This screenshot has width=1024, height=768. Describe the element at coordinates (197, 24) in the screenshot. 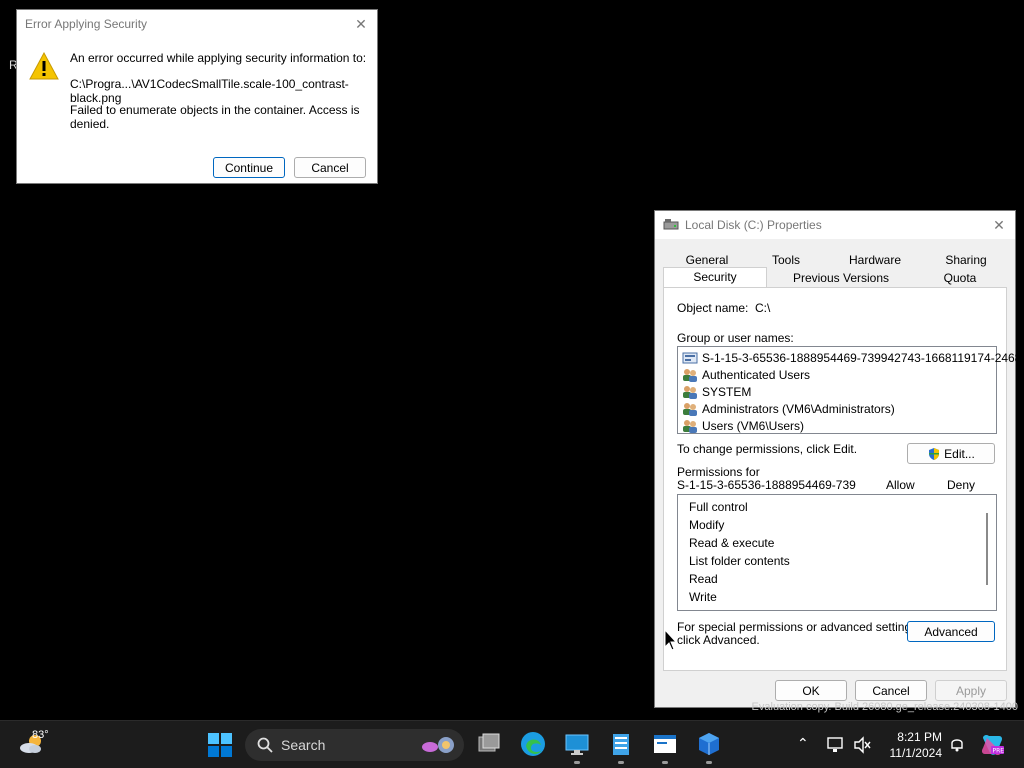

I see `error-dialog-titlebar: Error Applying Security ✕` at that location.